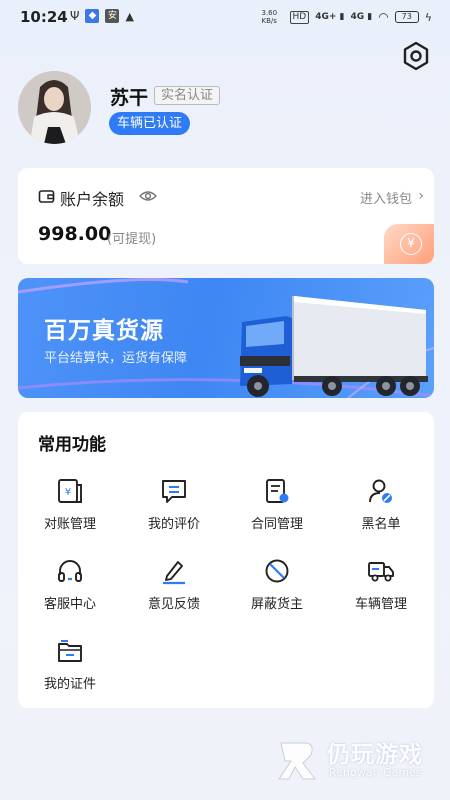 Image resolution: width=450 pixels, height=800 pixels. What do you see at coordinates (69, 604) in the screenshot?
I see `function-label: 客服中心` at bounding box center [69, 604].